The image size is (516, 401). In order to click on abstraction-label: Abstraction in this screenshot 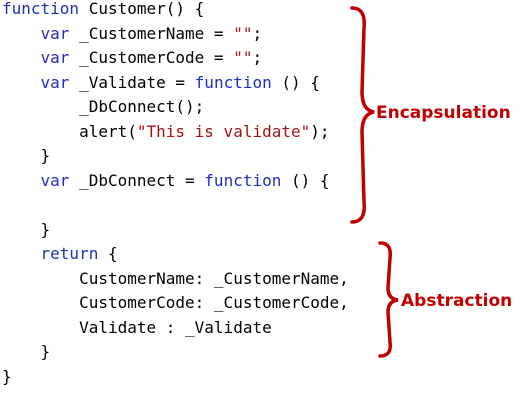, I will do `click(457, 301)`.